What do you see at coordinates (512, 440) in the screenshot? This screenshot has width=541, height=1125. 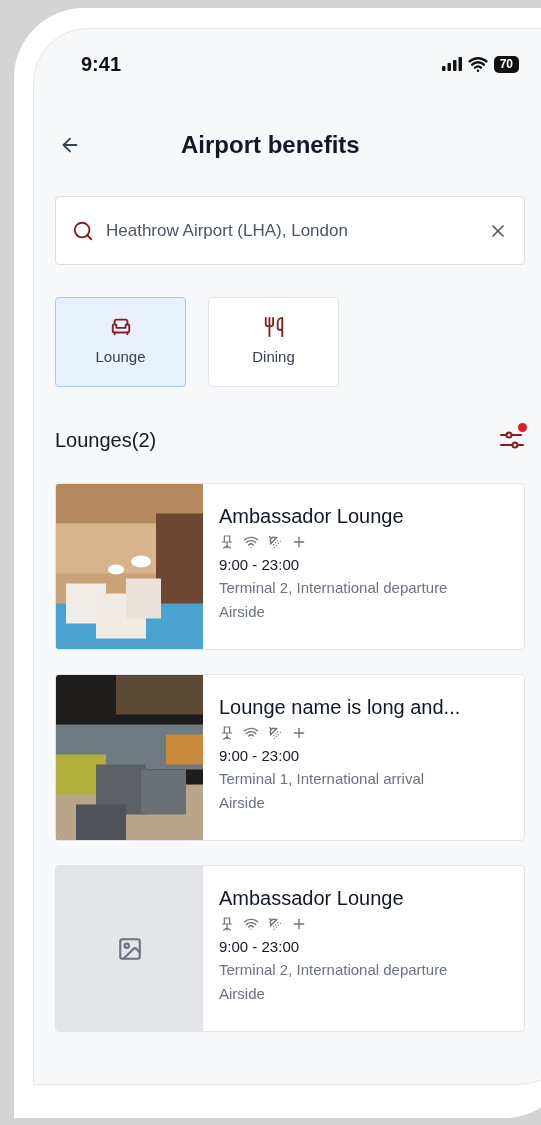 I see `filter-icon` at bounding box center [512, 440].